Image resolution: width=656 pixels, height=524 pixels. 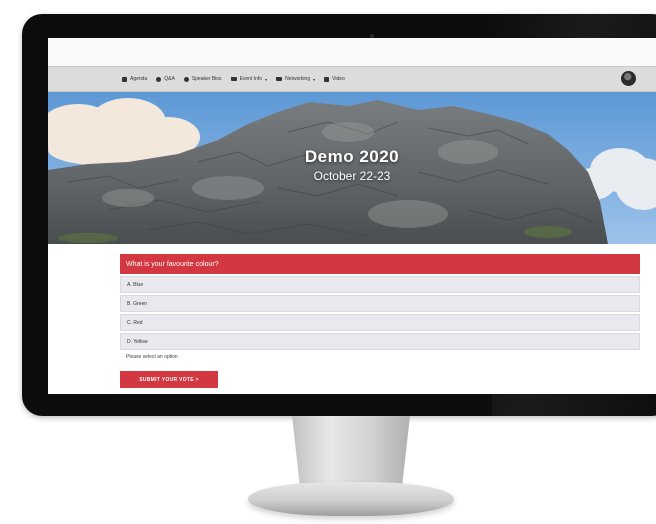 I want to click on nav-item-event-info: Event Info ▾, so click(x=249, y=79).